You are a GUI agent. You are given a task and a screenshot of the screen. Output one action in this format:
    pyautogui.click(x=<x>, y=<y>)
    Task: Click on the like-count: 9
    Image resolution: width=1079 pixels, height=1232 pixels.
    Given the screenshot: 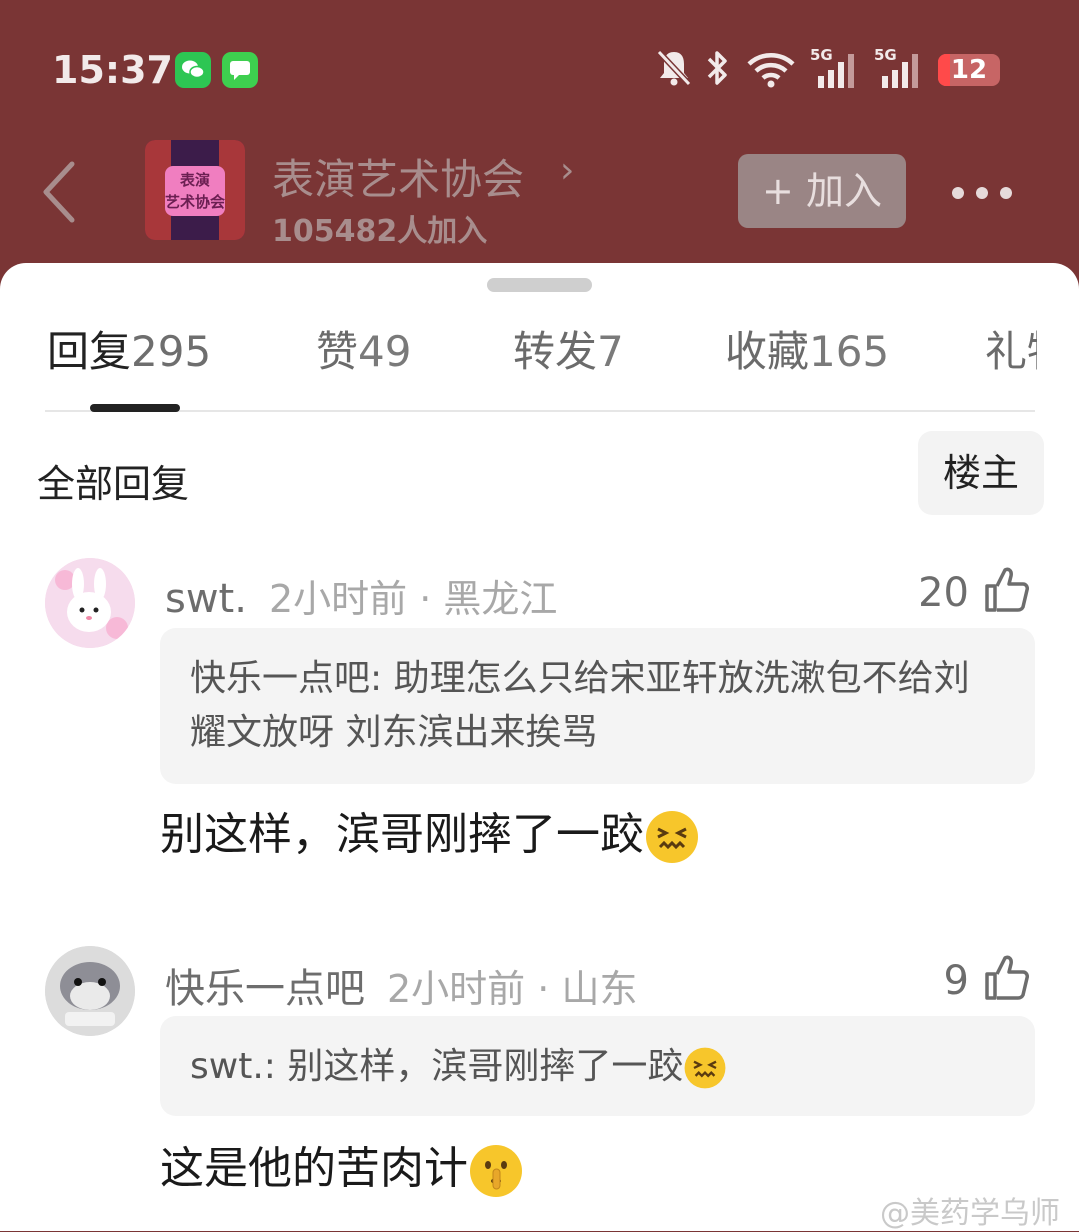 What is the action you would take?
    pyautogui.click(x=956, y=981)
    